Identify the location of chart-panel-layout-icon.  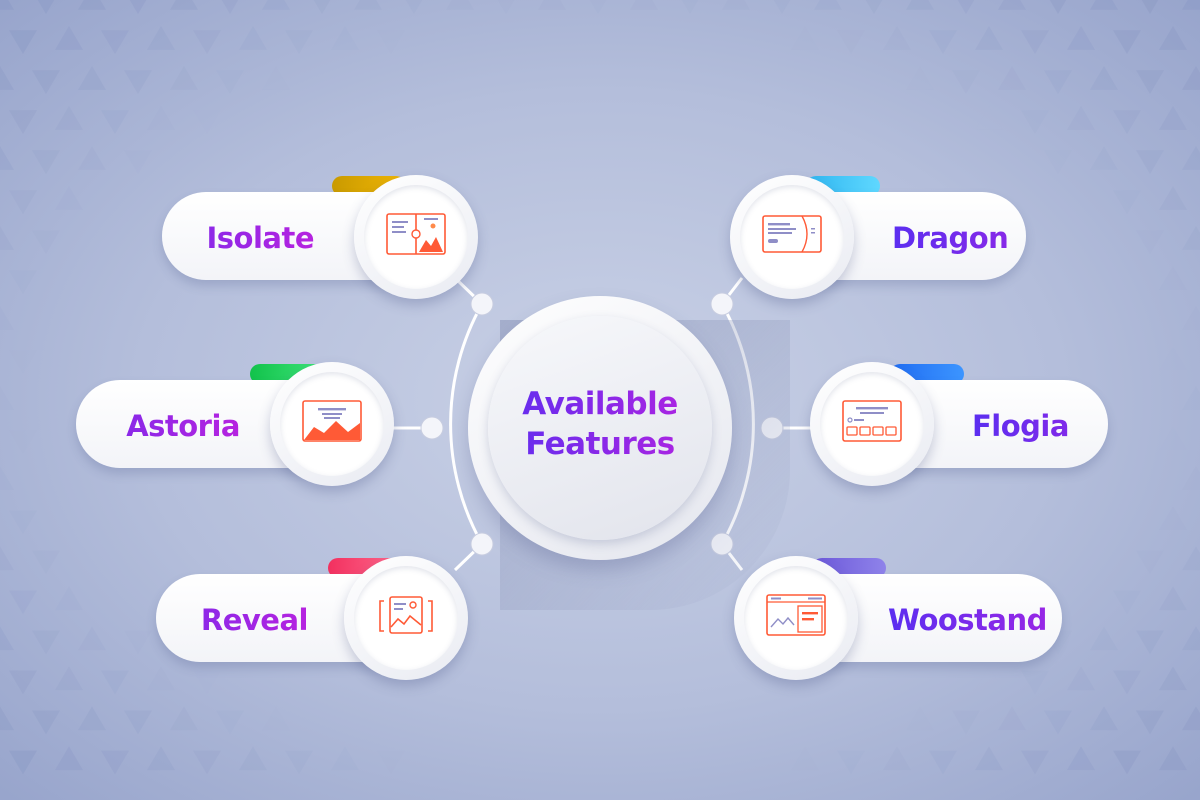
(796, 615).